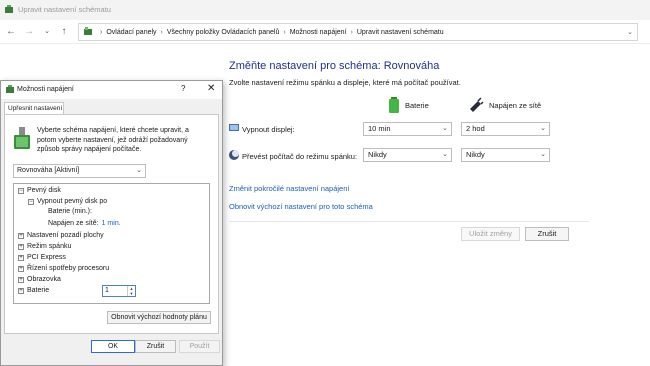 Image resolution: width=650 pixels, height=366 pixels. I want to click on back-arrow-icon: ←, so click(11, 32).